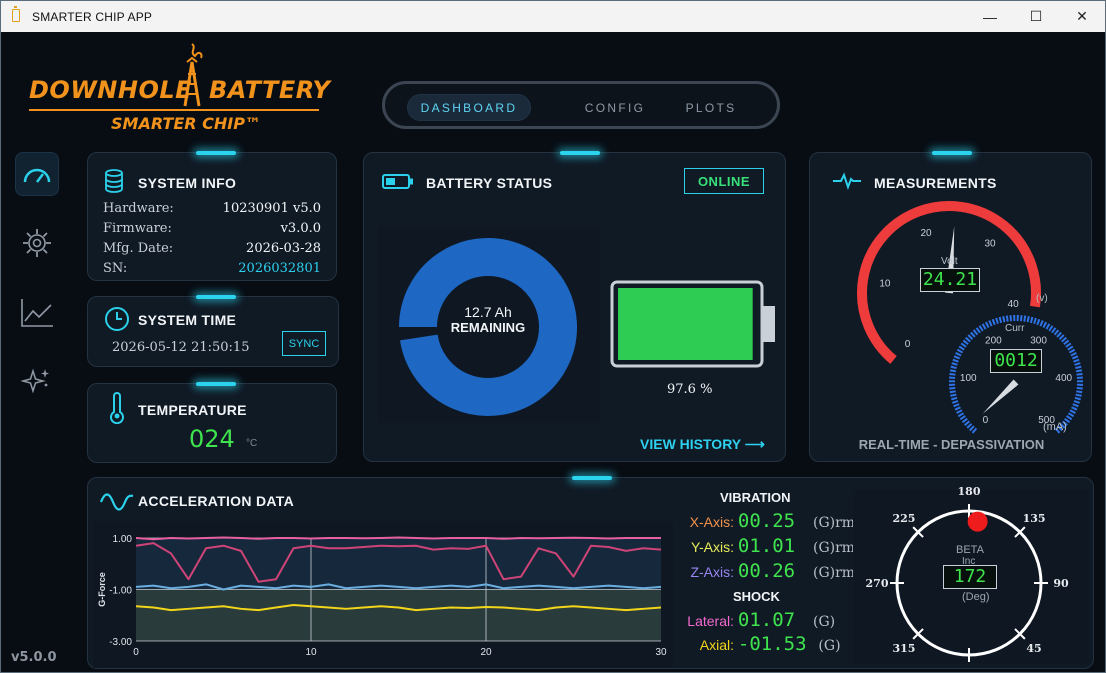  What do you see at coordinates (469, 107) in the screenshot?
I see `tab-dashboard: DASHBOARD` at bounding box center [469, 107].